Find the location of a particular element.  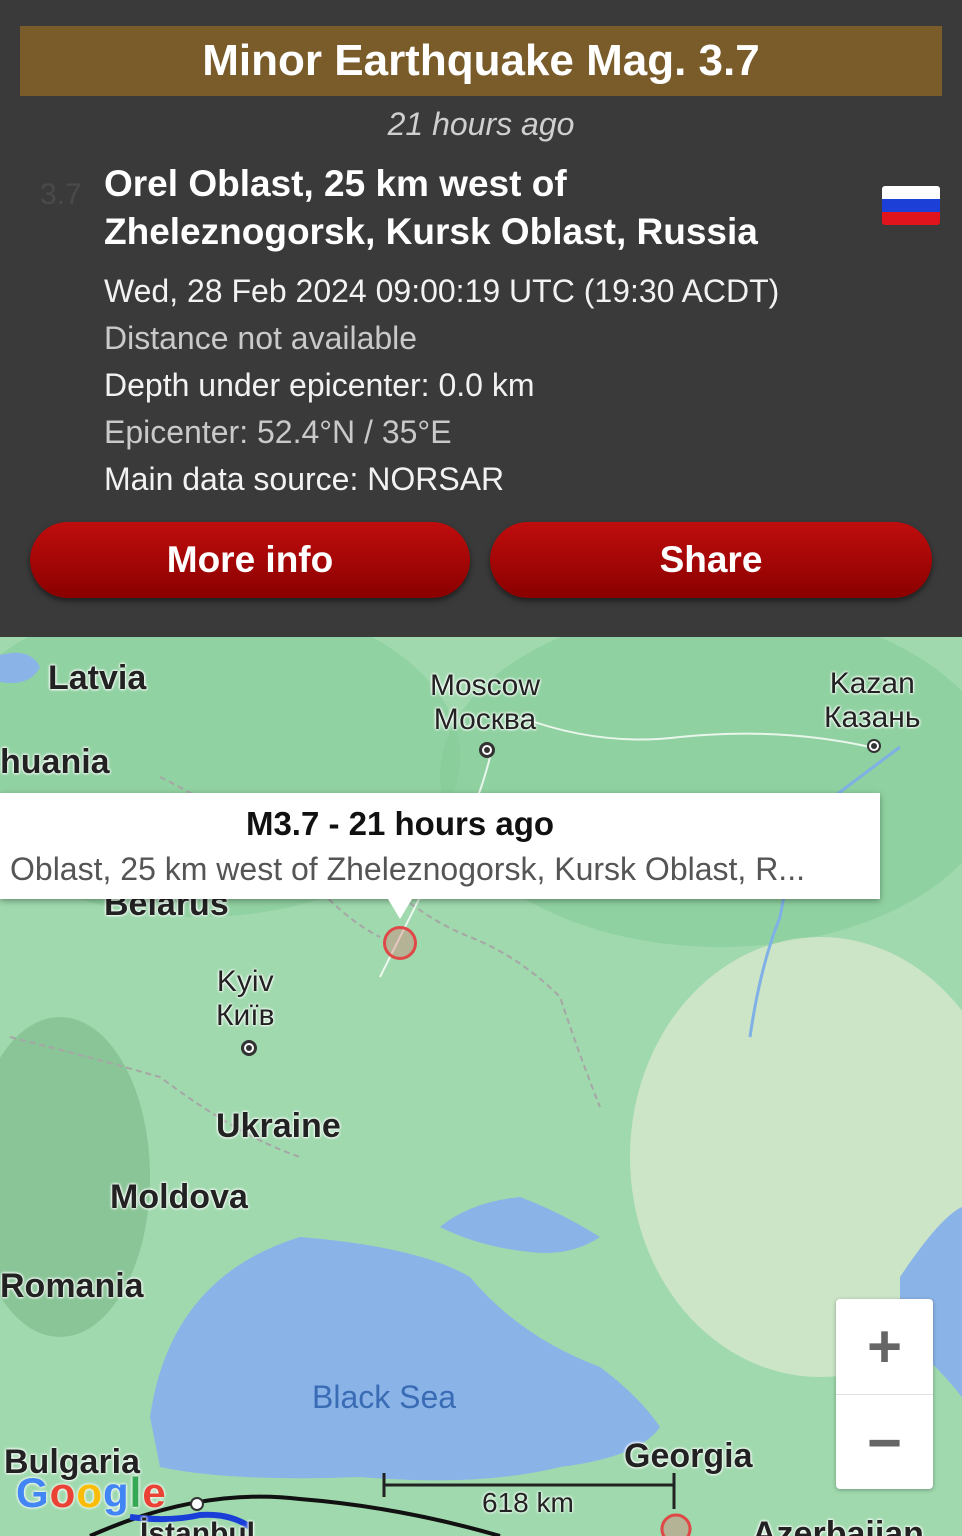

zoom-control: + − is located at coordinates (884, 1394).